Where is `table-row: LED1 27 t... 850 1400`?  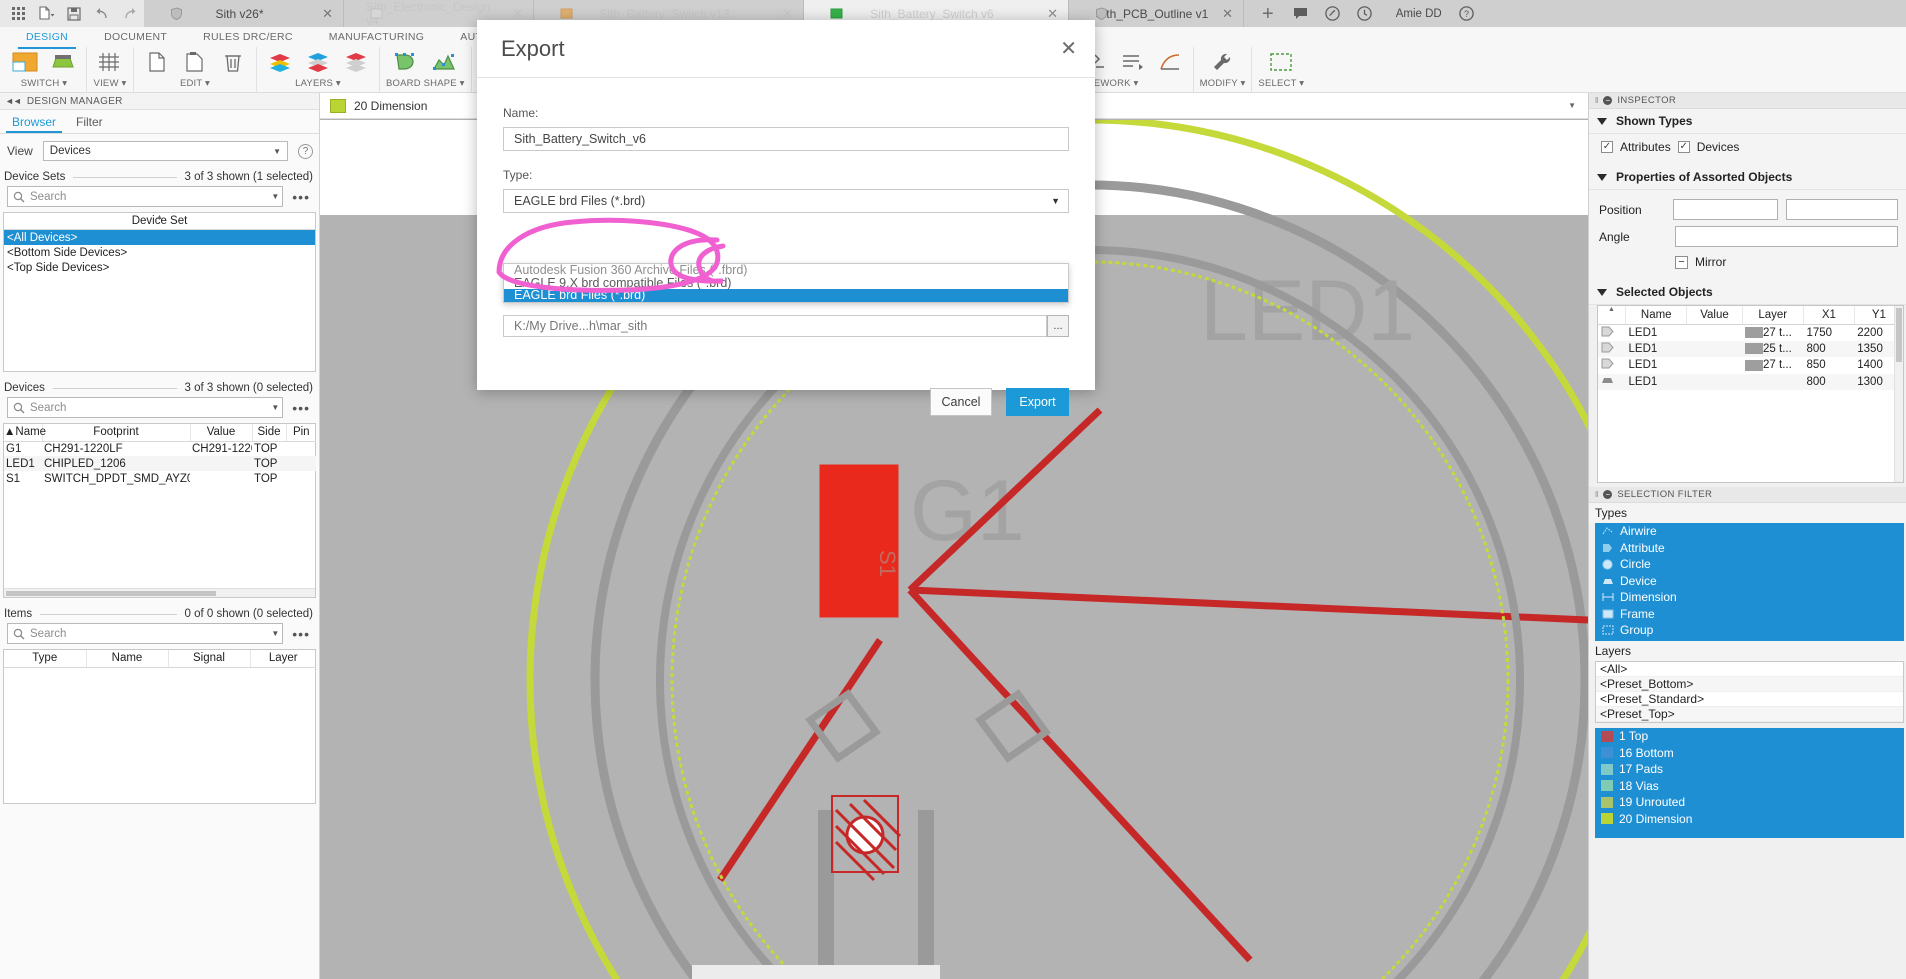
table-row: LED1 27 t... 850 1400 is located at coordinates (1750, 365).